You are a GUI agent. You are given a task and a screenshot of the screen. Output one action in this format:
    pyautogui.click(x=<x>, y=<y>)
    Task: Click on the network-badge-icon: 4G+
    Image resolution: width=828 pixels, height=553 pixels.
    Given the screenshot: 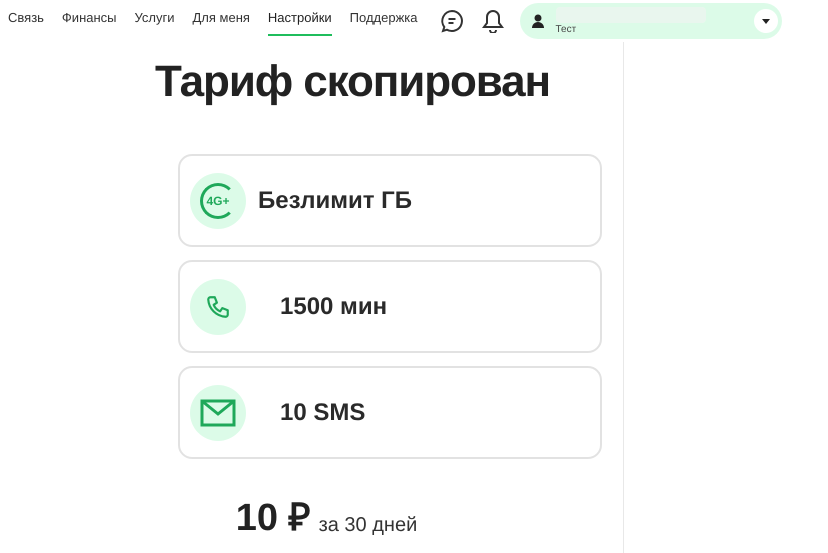 What is the action you would take?
    pyautogui.click(x=218, y=200)
    